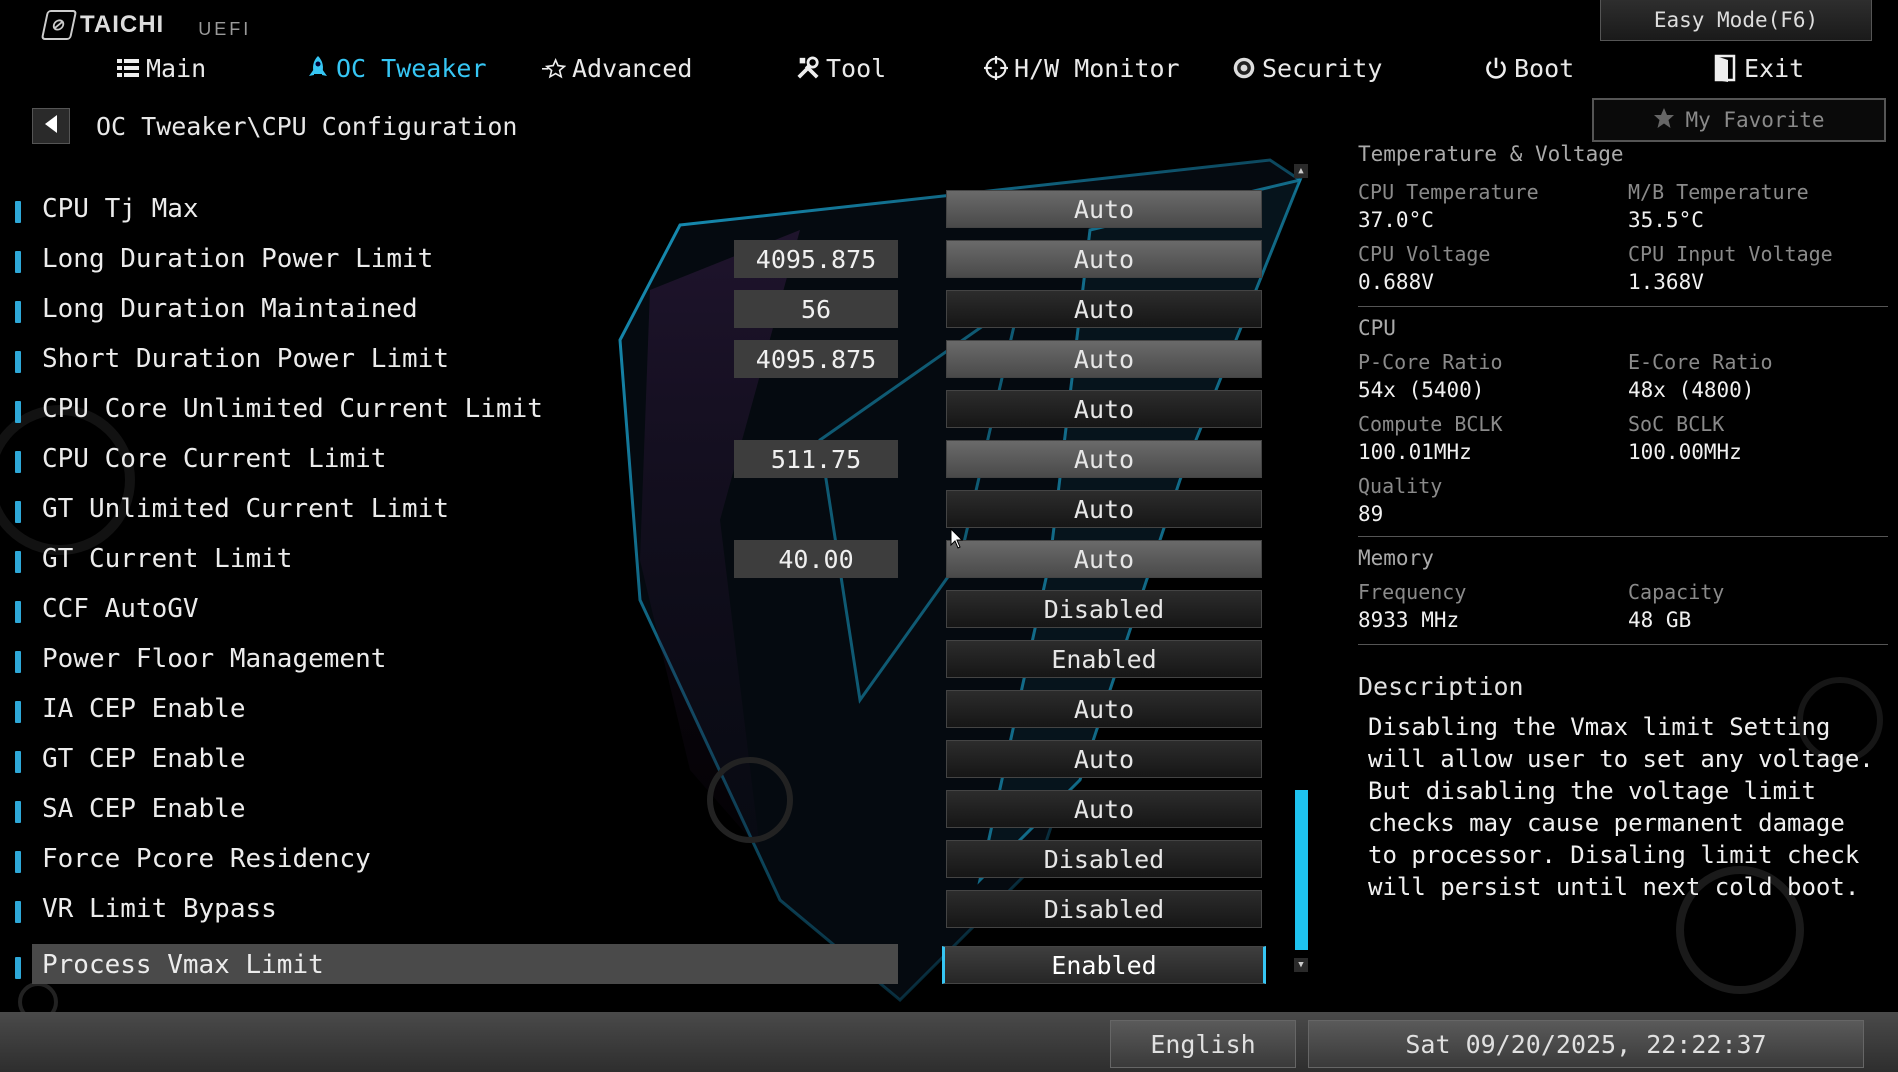 This screenshot has height=1072, width=1898. I want to click on quality-label: Quality, so click(1400, 486).